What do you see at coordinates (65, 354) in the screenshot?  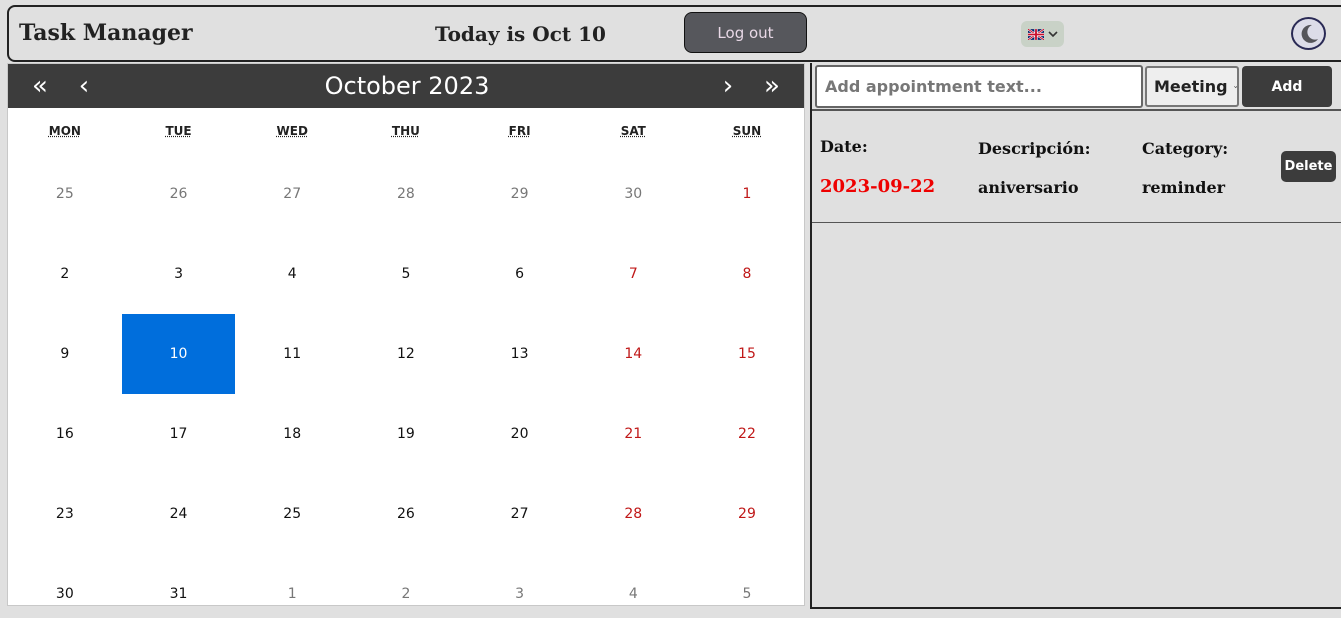 I see `calendar-day: 9` at bounding box center [65, 354].